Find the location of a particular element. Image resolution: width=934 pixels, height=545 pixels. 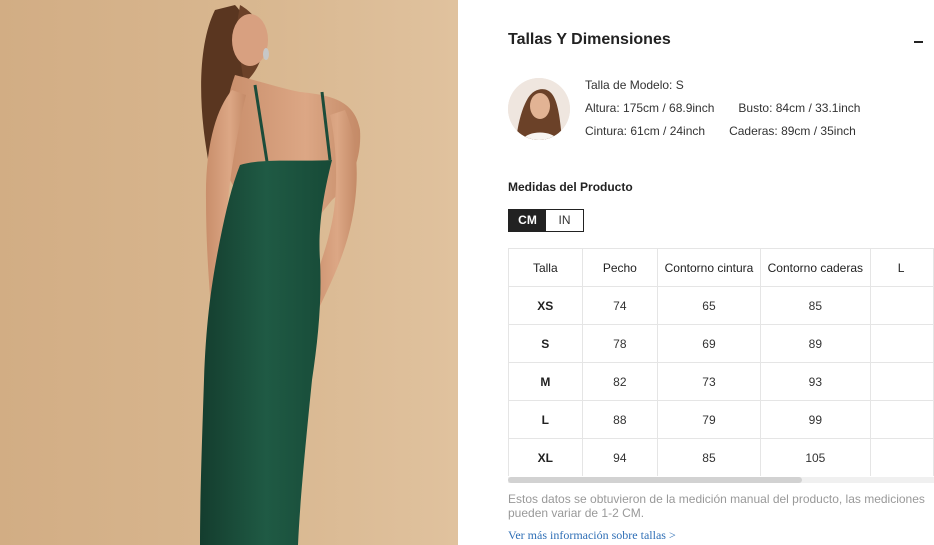

hips-cell: 89 is located at coordinates (815, 343).